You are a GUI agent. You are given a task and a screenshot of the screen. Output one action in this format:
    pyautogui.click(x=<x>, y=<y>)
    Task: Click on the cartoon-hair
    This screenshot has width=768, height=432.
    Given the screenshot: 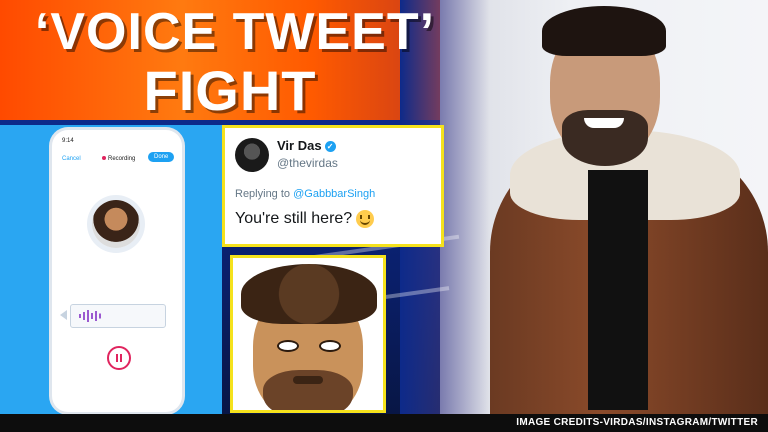 What is the action you would take?
    pyautogui.click(x=309, y=294)
    